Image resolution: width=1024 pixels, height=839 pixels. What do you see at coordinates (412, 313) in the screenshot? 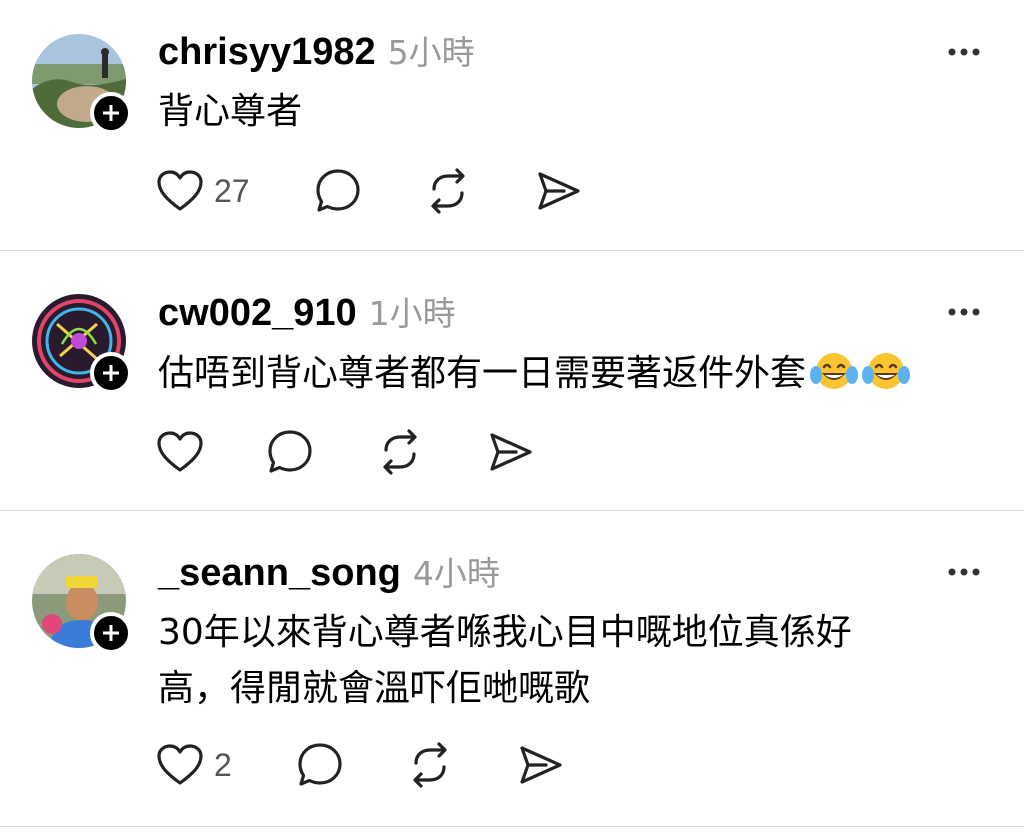
I see `timestamp: 1小時` at bounding box center [412, 313].